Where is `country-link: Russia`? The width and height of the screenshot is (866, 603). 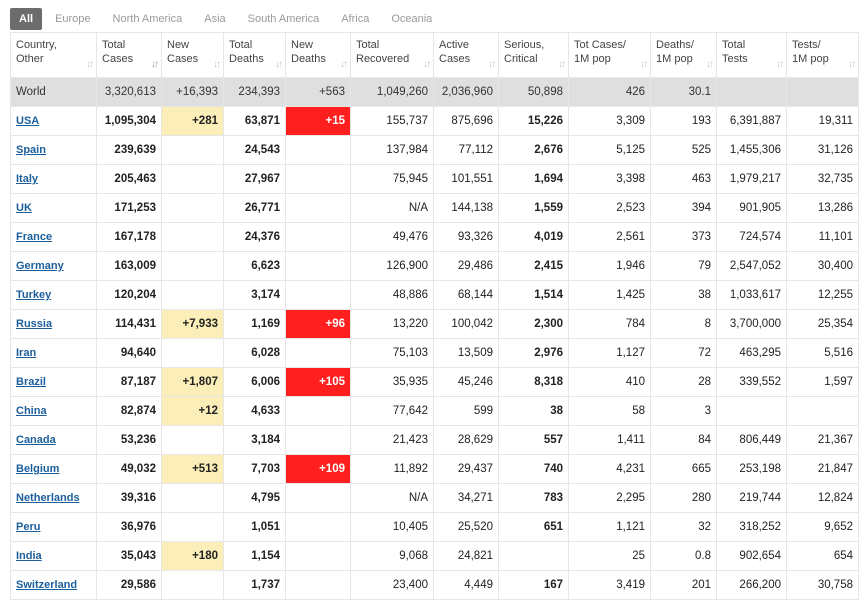
country-link: Russia is located at coordinates (34, 324).